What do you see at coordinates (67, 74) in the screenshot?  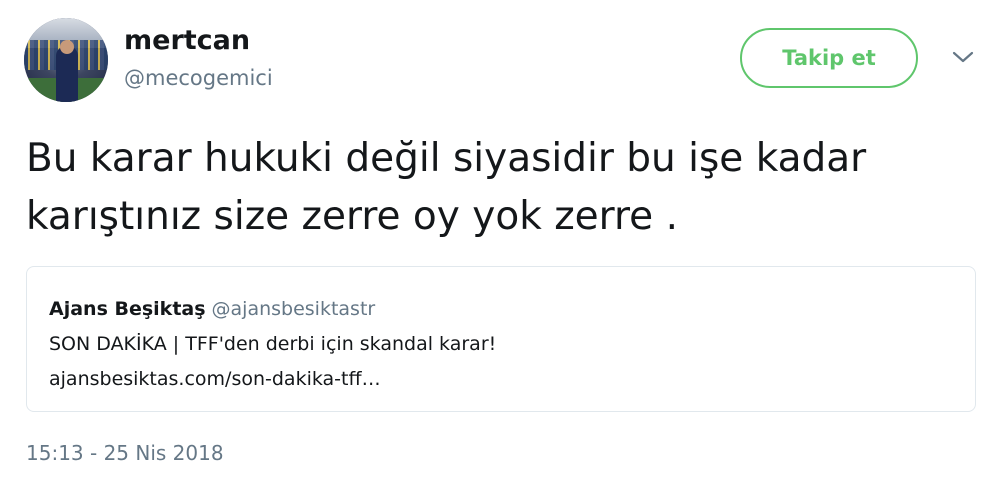 I see `avatar-person` at bounding box center [67, 74].